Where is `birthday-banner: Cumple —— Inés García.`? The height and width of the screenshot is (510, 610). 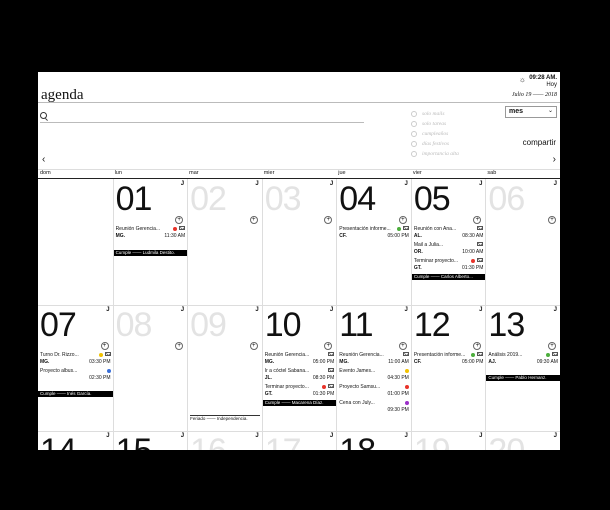
birthday-banner: Cumple —— Inés García. is located at coordinates (75, 394).